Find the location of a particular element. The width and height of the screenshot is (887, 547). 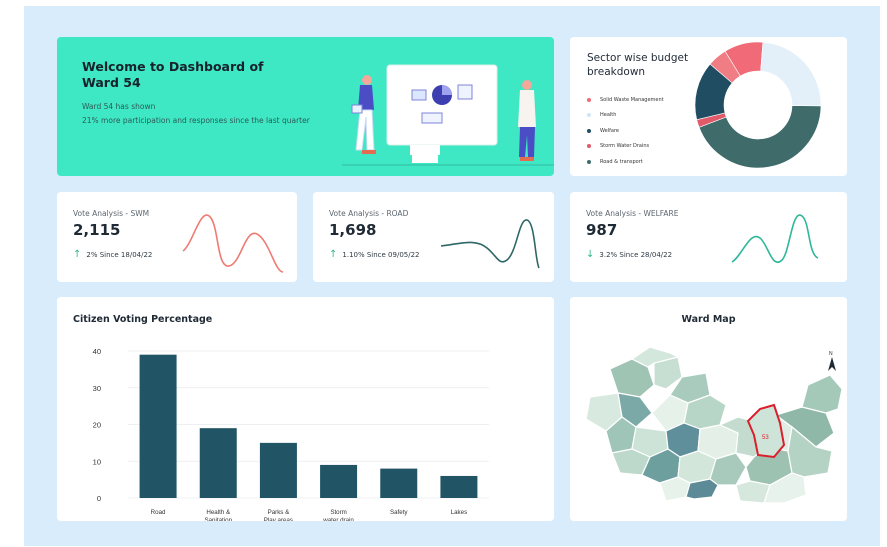

x-tick-label: Road is located at coordinates (158, 512).